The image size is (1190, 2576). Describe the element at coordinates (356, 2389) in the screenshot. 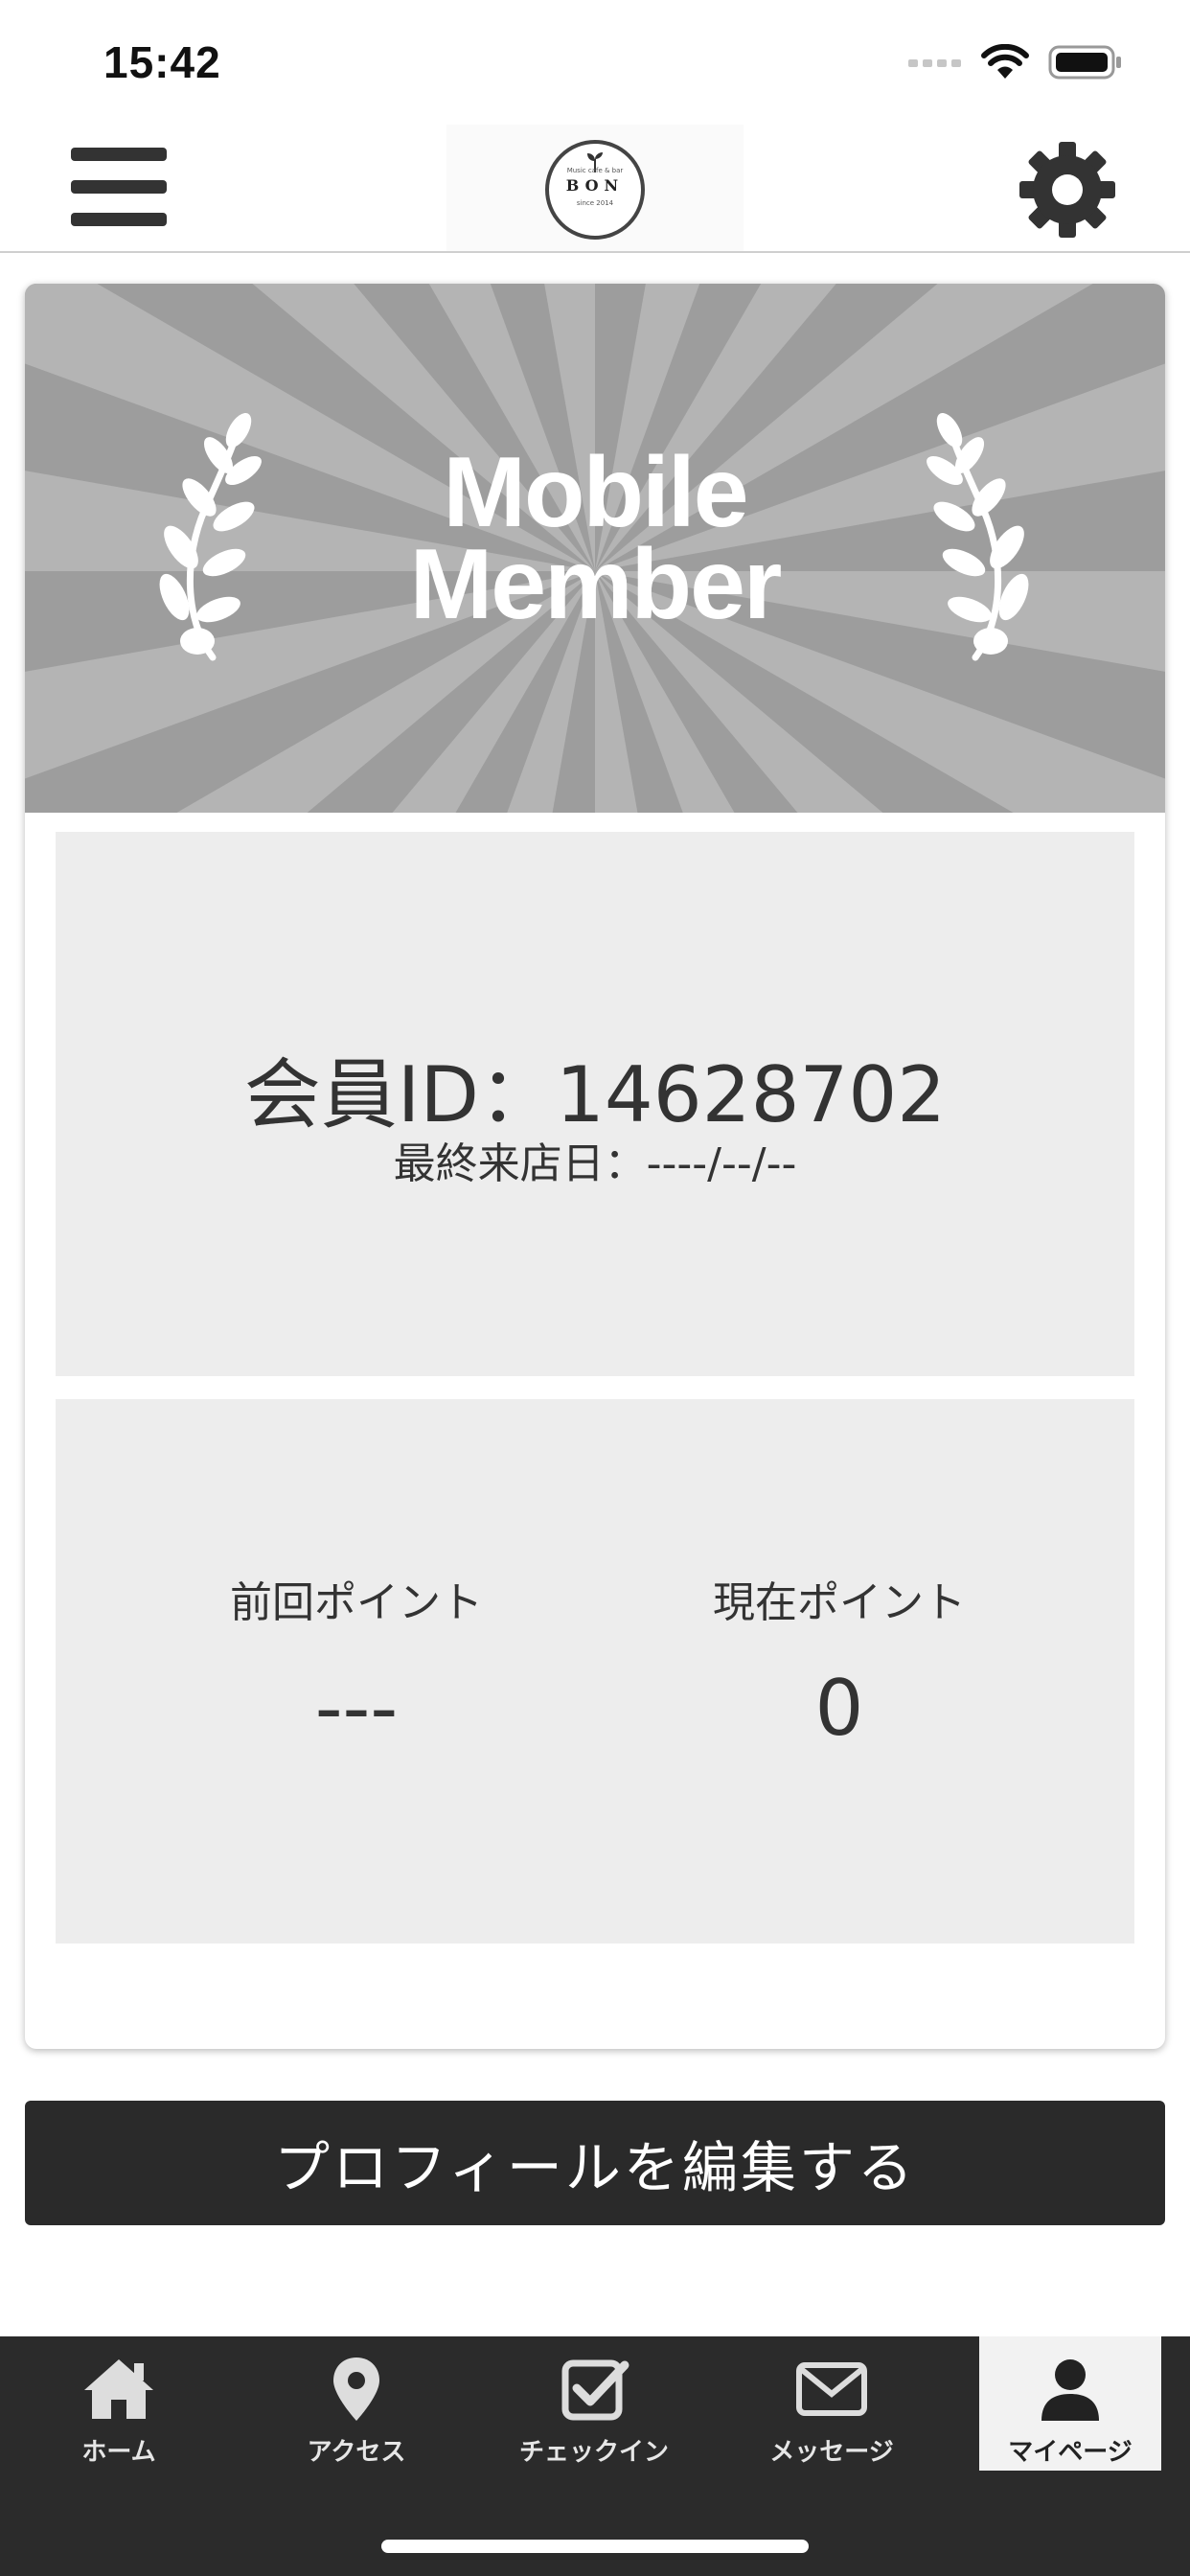

I see `location-pin-icon` at that location.